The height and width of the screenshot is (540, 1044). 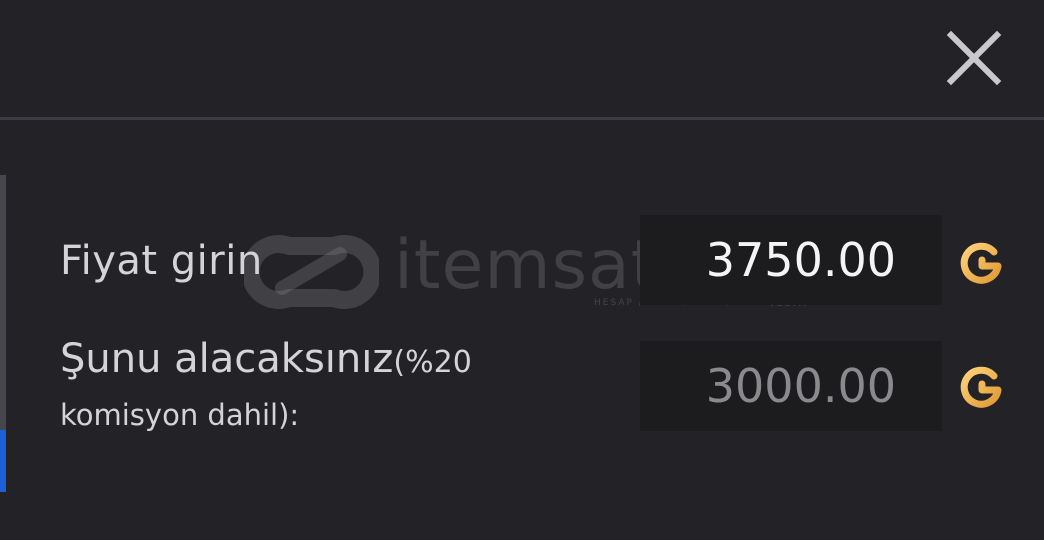 What do you see at coordinates (3, 302) in the screenshot?
I see `side-scroll-track` at bounding box center [3, 302].